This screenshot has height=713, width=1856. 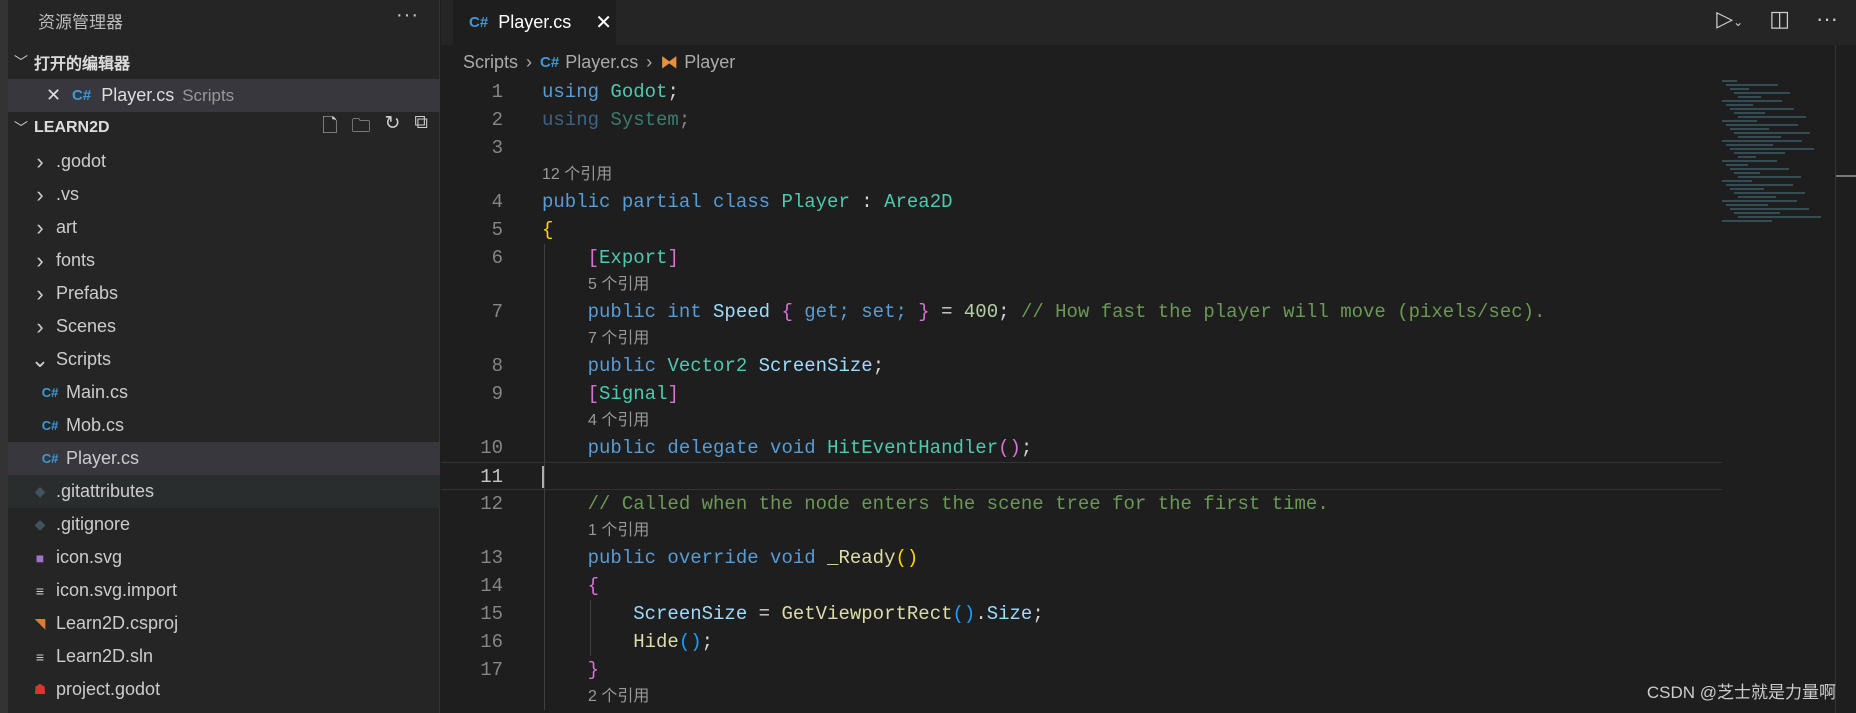 What do you see at coordinates (1729, 19) in the screenshot?
I see `run-debug-icon: ▷⌄` at bounding box center [1729, 19].